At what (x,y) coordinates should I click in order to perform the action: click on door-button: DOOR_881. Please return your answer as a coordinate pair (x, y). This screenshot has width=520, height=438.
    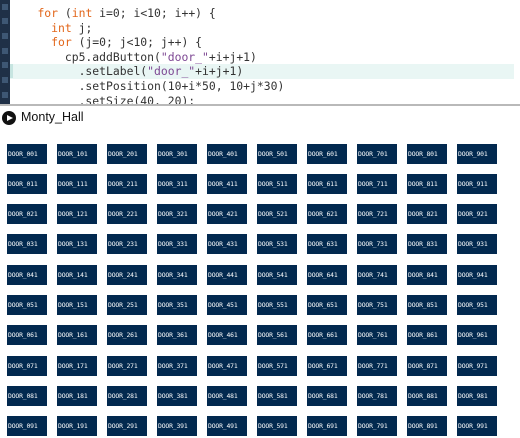
    Looking at the image, I should click on (427, 395).